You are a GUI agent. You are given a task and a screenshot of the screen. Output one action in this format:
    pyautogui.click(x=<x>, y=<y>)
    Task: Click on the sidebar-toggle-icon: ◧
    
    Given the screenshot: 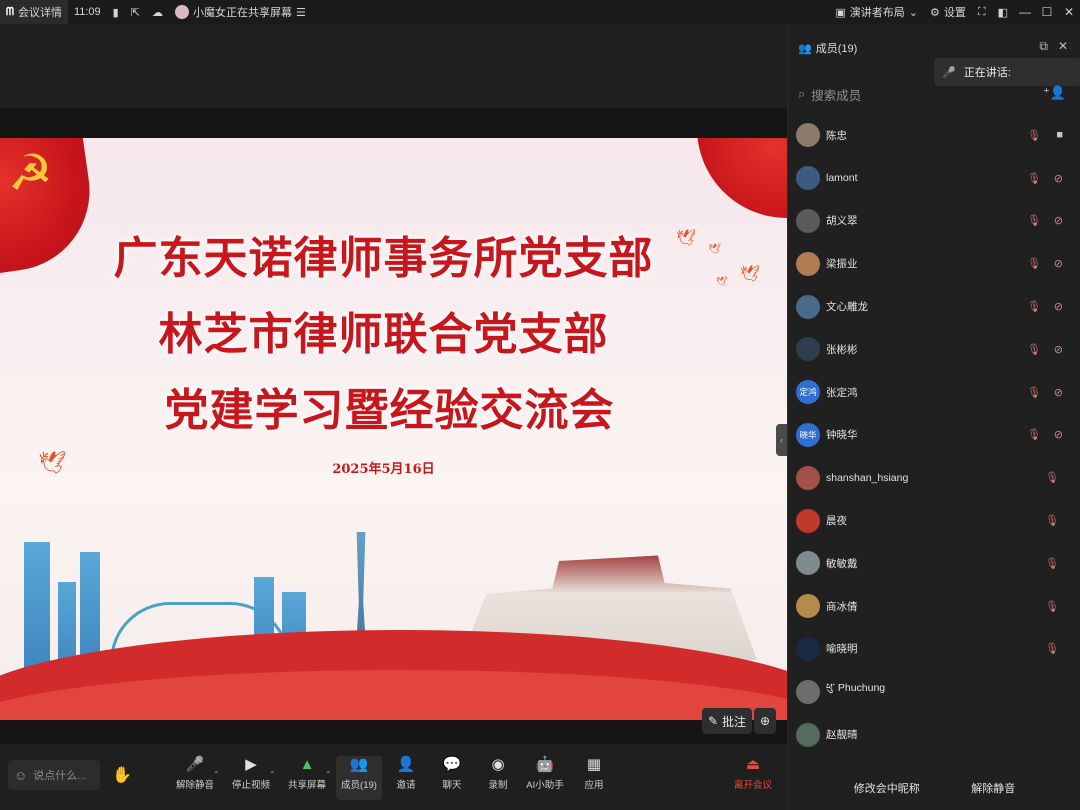 What is the action you would take?
    pyautogui.click(x=1003, y=12)
    